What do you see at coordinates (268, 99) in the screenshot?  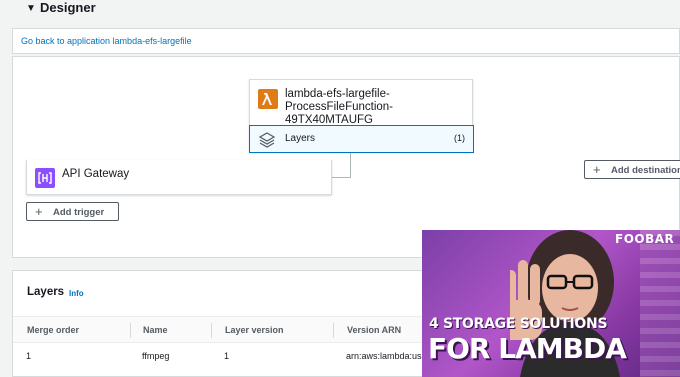 I see `lambda-icon` at bounding box center [268, 99].